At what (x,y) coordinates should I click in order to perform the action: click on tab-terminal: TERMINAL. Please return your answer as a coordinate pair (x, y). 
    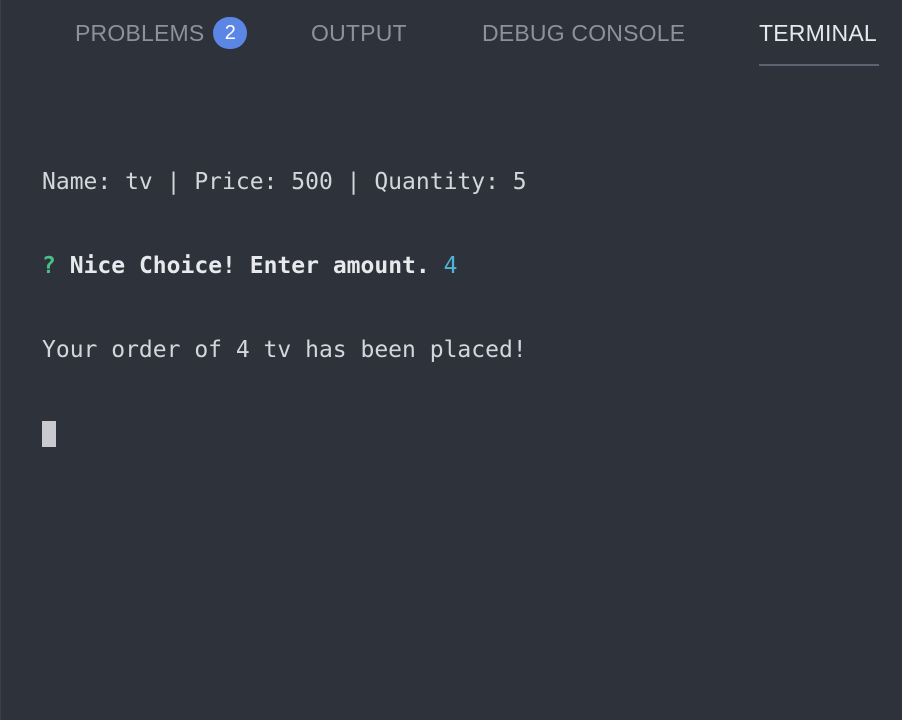
    Looking at the image, I should click on (819, 41).